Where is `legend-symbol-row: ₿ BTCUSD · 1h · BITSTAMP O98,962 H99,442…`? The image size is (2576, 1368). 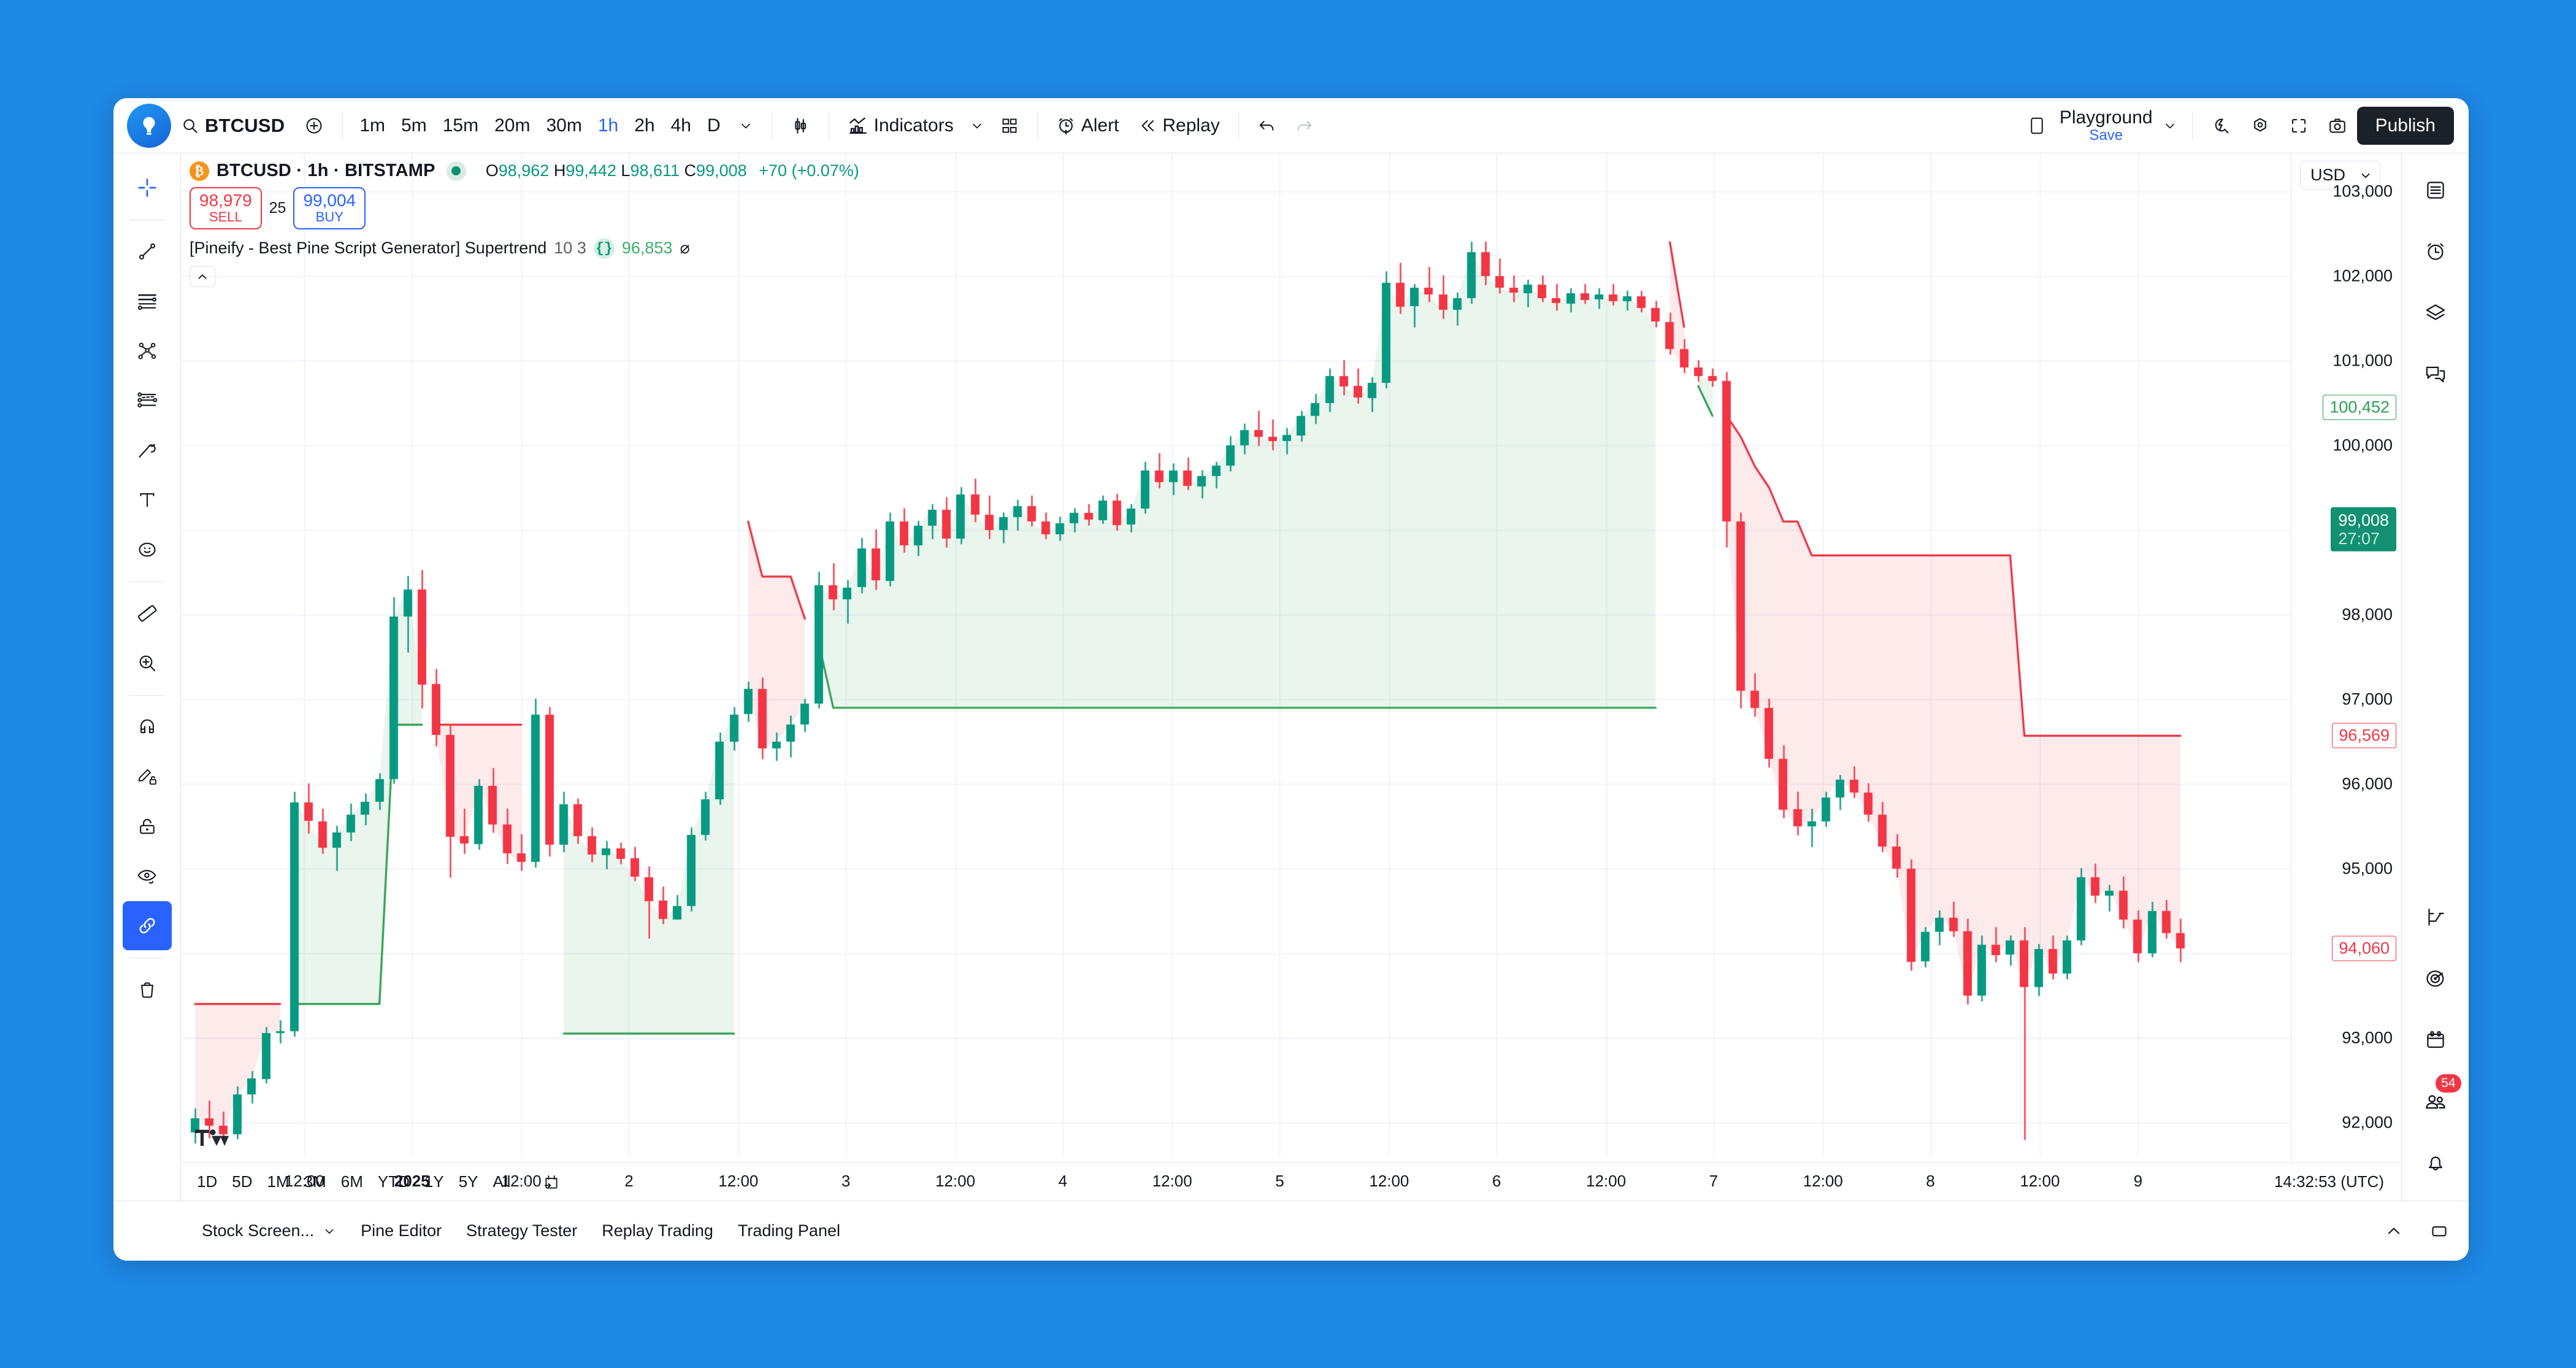
legend-symbol-row: ₿ BTCUSD · 1h · BITSTAMP O98,962 H99,442… is located at coordinates (524, 171).